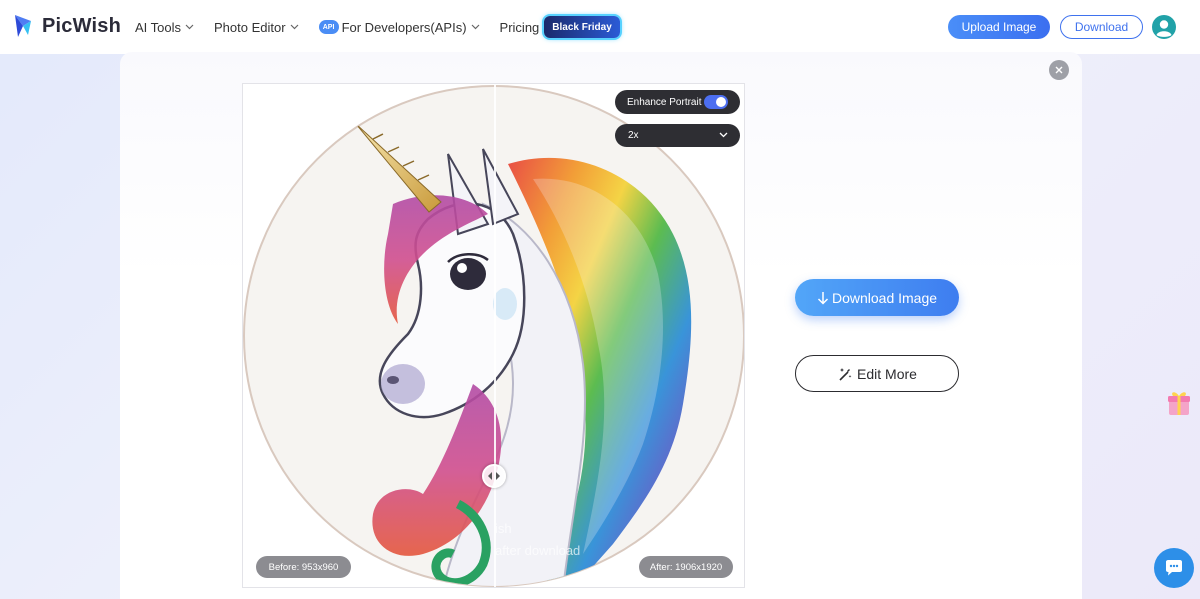 Image resolution: width=1200 pixels, height=599 pixels. Describe the element at coordinates (1179, 403) in the screenshot. I see `gift-icon` at that location.